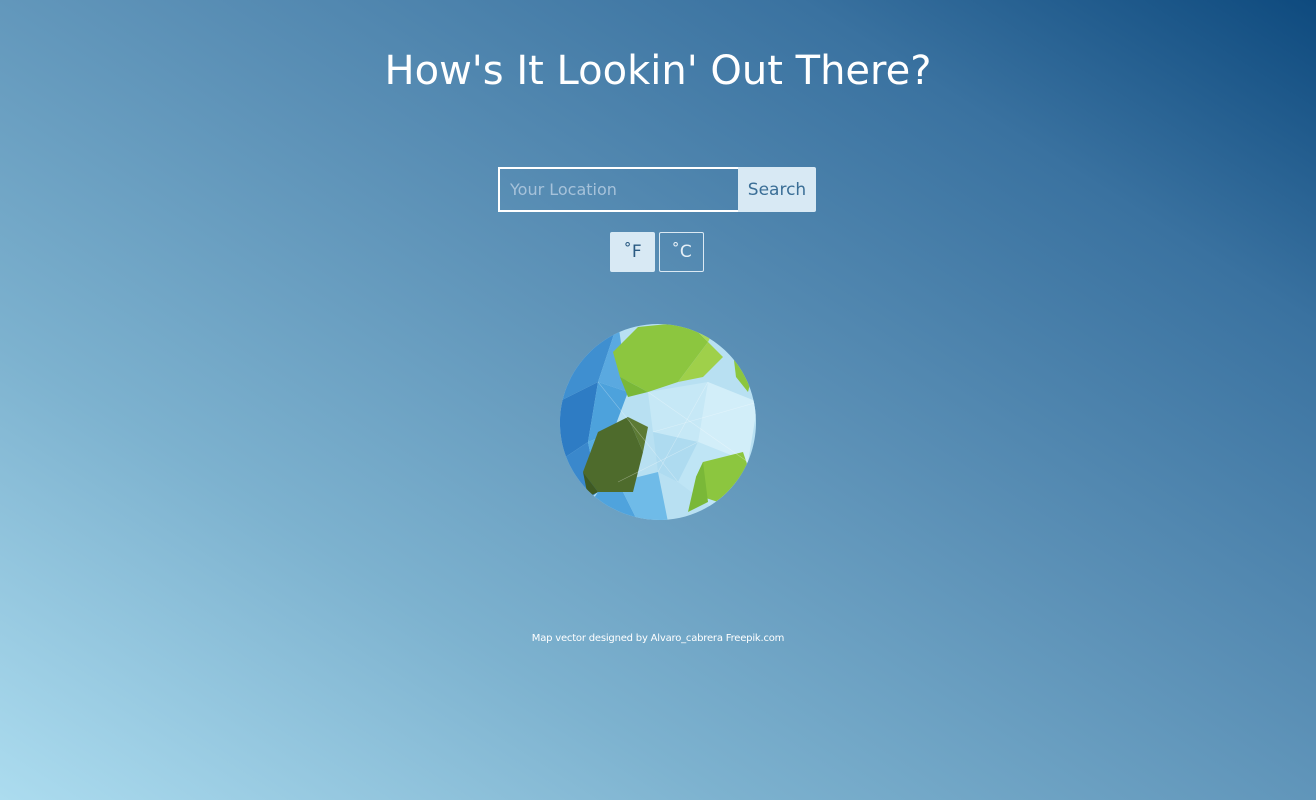 Image resolution: width=1316 pixels, height=800 pixels. Describe the element at coordinates (777, 189) in the screenshot. I see `search-button: Search` at that location.